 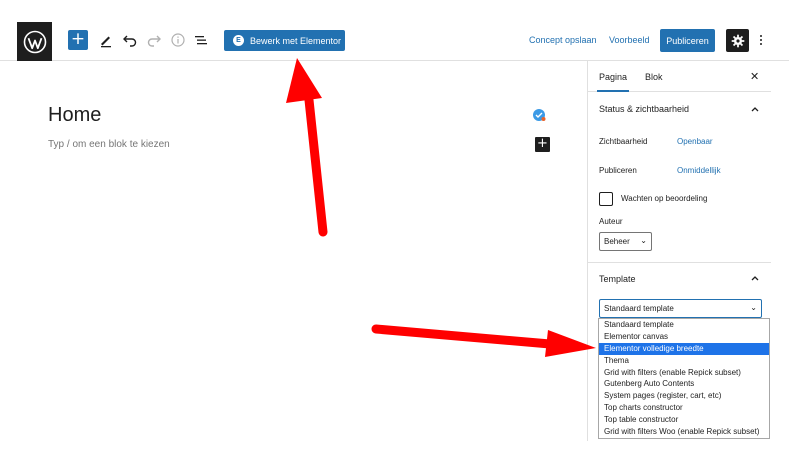 I want to click on edit-with-elementor-button: E Bewerk met Elementor, so click(x=284, y=40).